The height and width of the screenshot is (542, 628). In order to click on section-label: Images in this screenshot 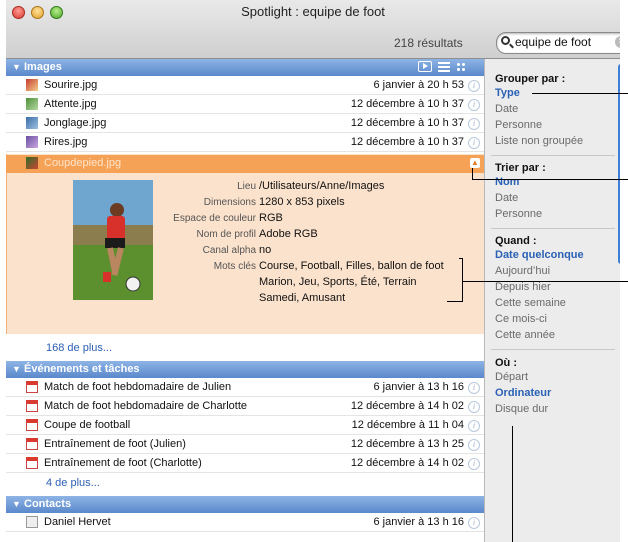, I will do `click(43, 67)`.